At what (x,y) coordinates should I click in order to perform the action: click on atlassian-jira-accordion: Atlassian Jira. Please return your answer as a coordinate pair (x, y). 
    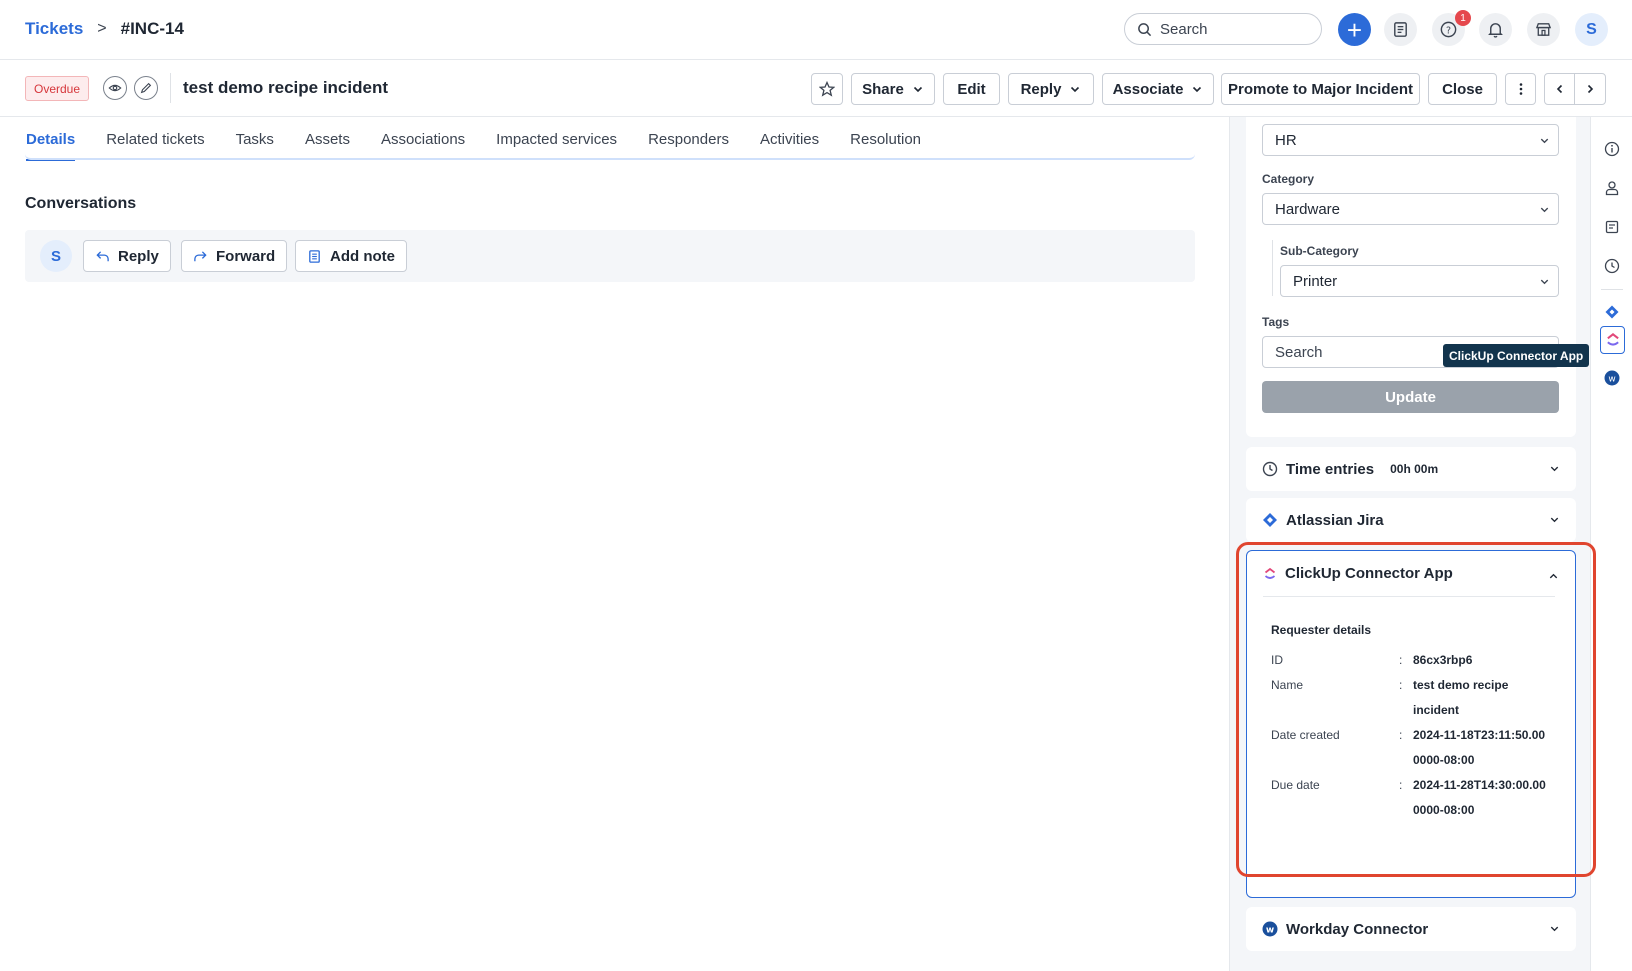
    Looking at the image, I should click on (1411, 520).